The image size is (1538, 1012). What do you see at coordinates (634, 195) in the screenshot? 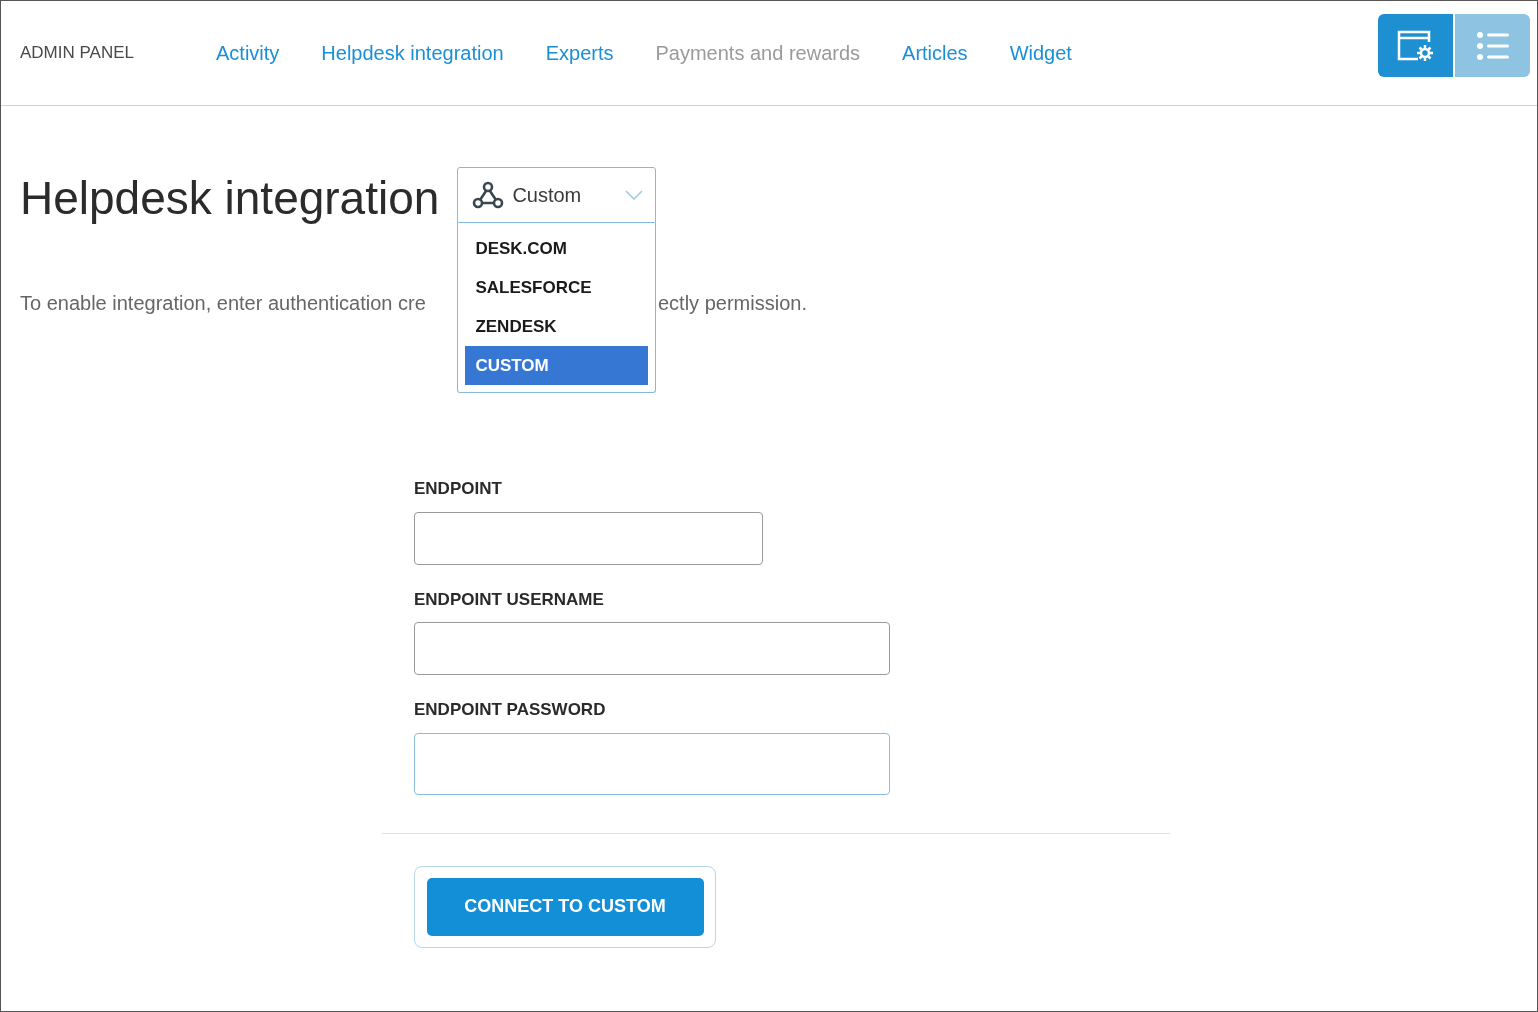
I see `chevron-down-icon` at bounding box center [634, 195].